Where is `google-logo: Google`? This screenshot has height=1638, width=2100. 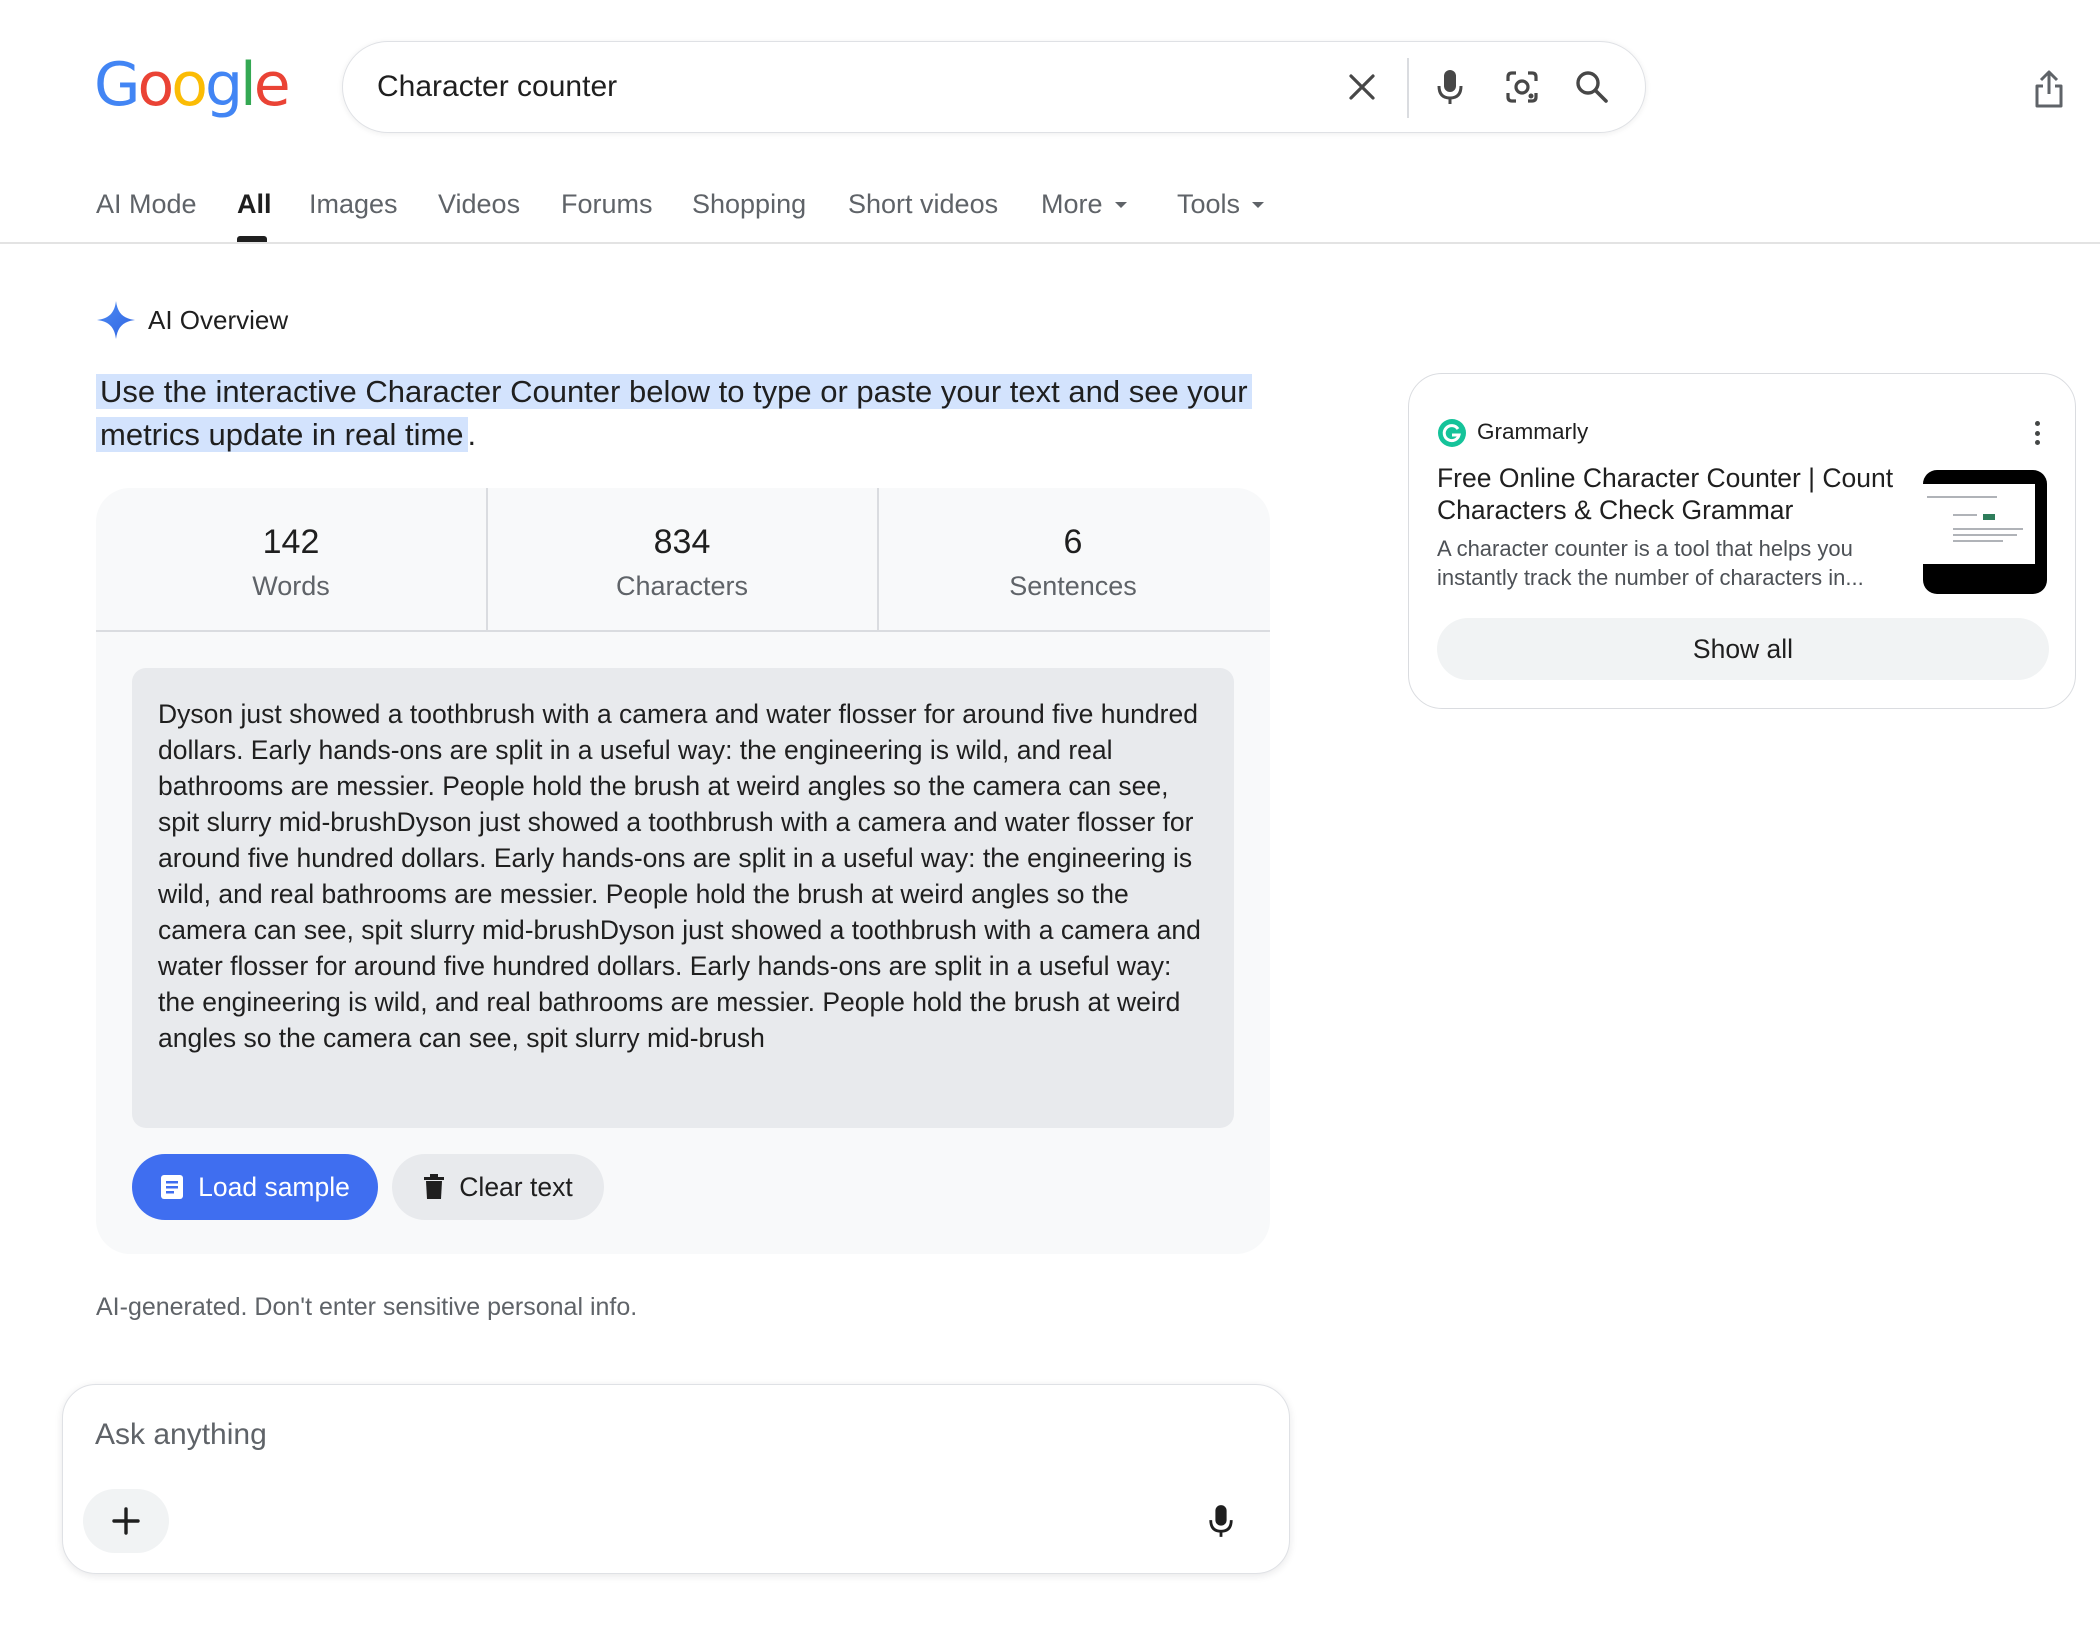 google-logo: Google is located at coordinates (192, 85).